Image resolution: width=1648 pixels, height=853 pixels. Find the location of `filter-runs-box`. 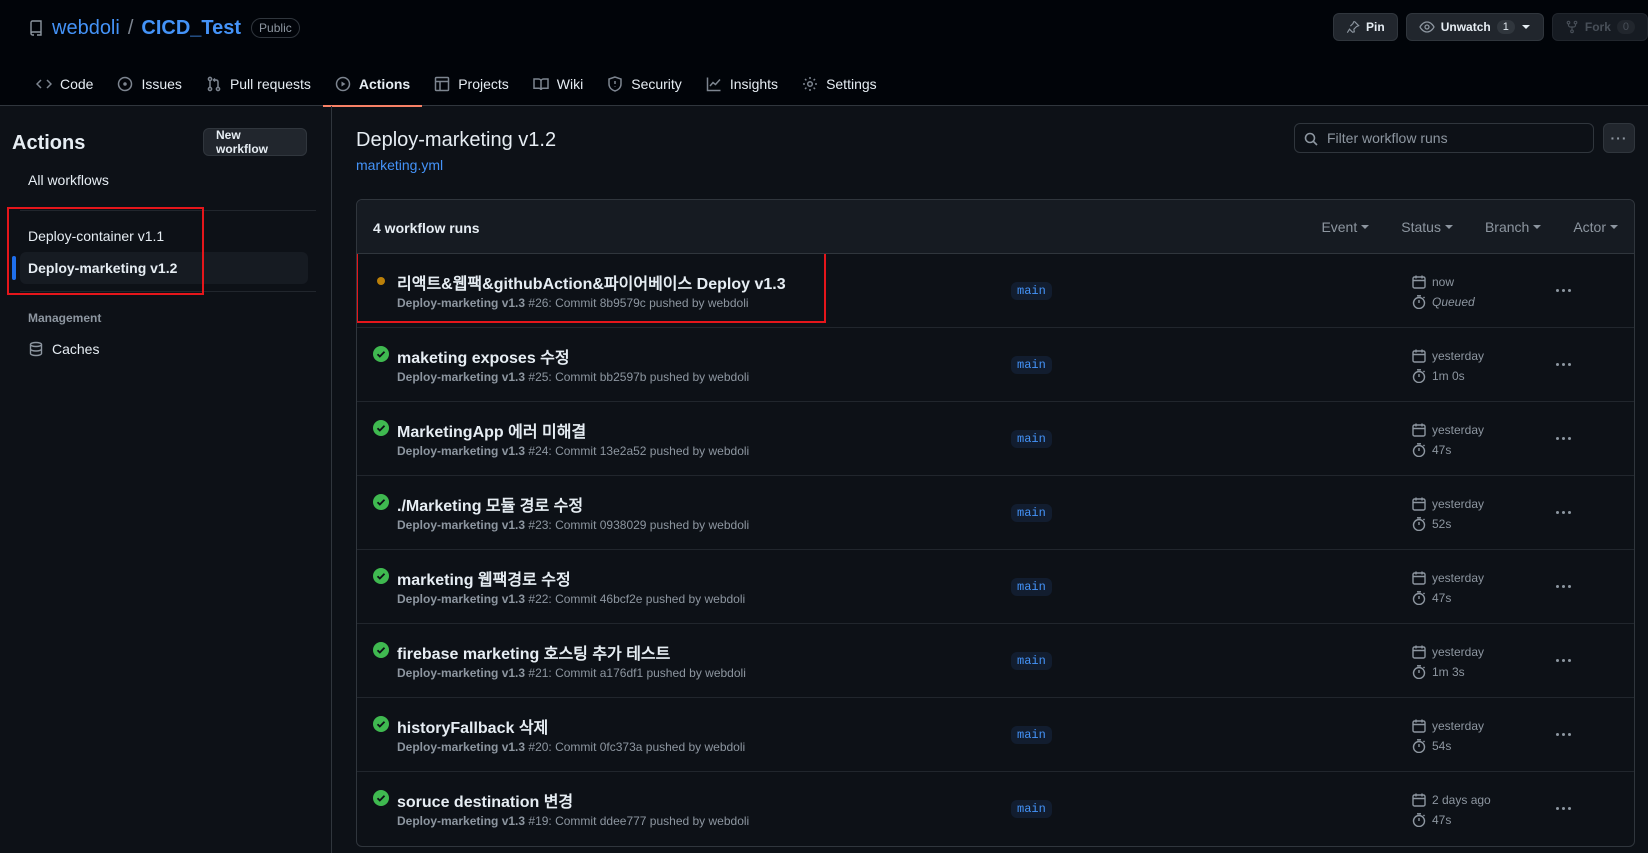

filter-runs-box is located at coordinates (1444, 138).